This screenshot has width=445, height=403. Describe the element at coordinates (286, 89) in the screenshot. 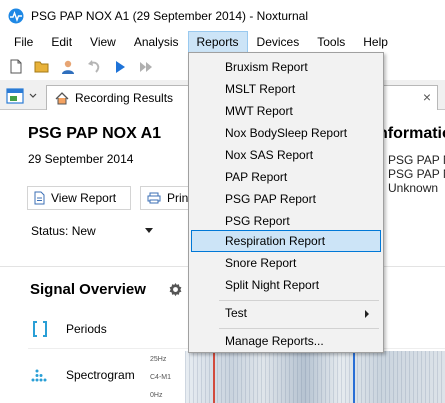

I see `menu-item-mslt-report: MSLT Report` at that location.